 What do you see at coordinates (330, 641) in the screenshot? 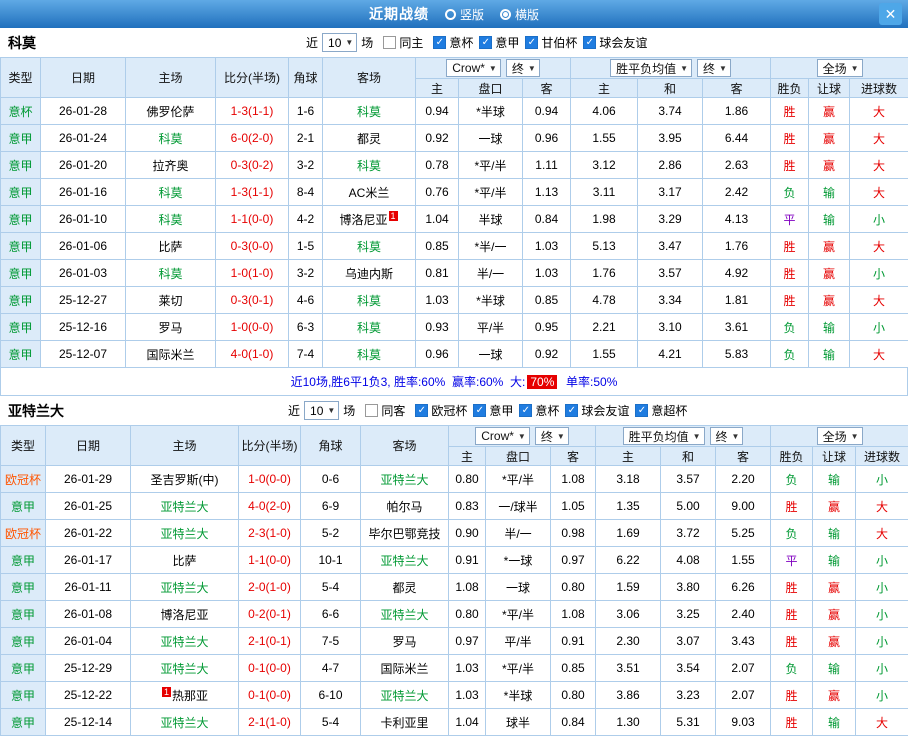
I see `corner-cell: 7-5` at bounding box center [330, 641].